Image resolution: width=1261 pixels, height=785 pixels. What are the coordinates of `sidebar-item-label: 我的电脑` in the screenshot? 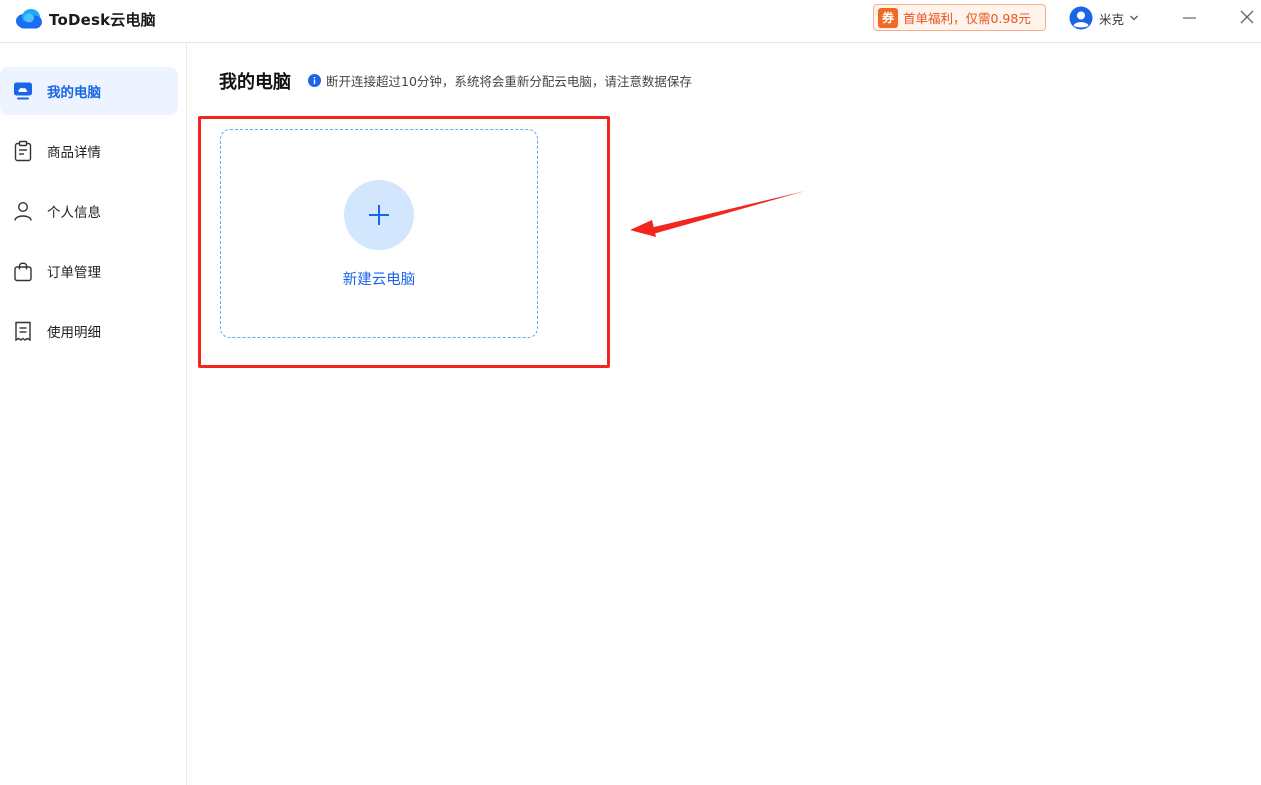 It's located at (74, 93).